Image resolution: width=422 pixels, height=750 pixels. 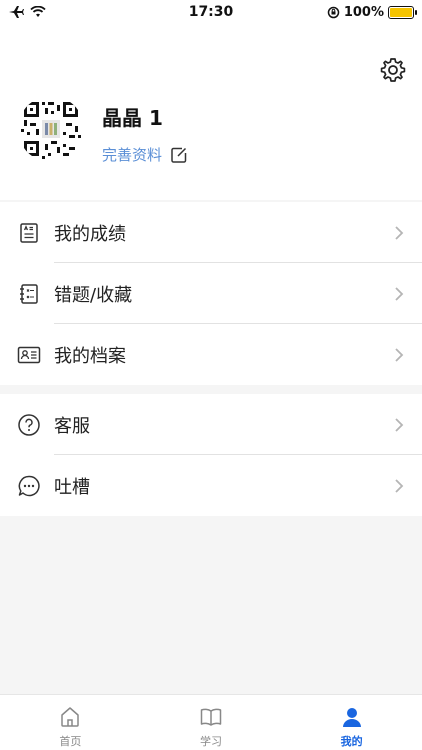 I want to click on home-icon, so click(x=70, y=717).